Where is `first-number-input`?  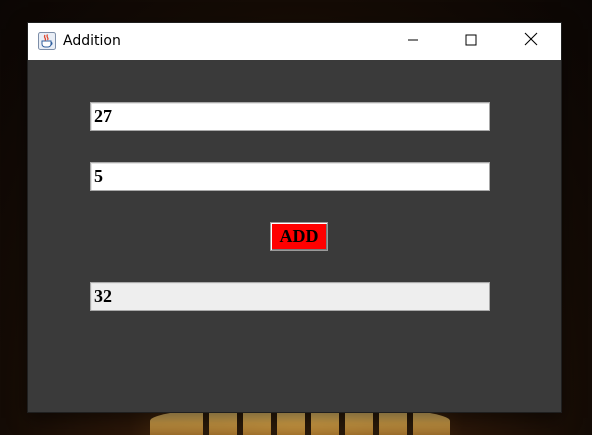 first-number-input is located at coordinates (290, 116).